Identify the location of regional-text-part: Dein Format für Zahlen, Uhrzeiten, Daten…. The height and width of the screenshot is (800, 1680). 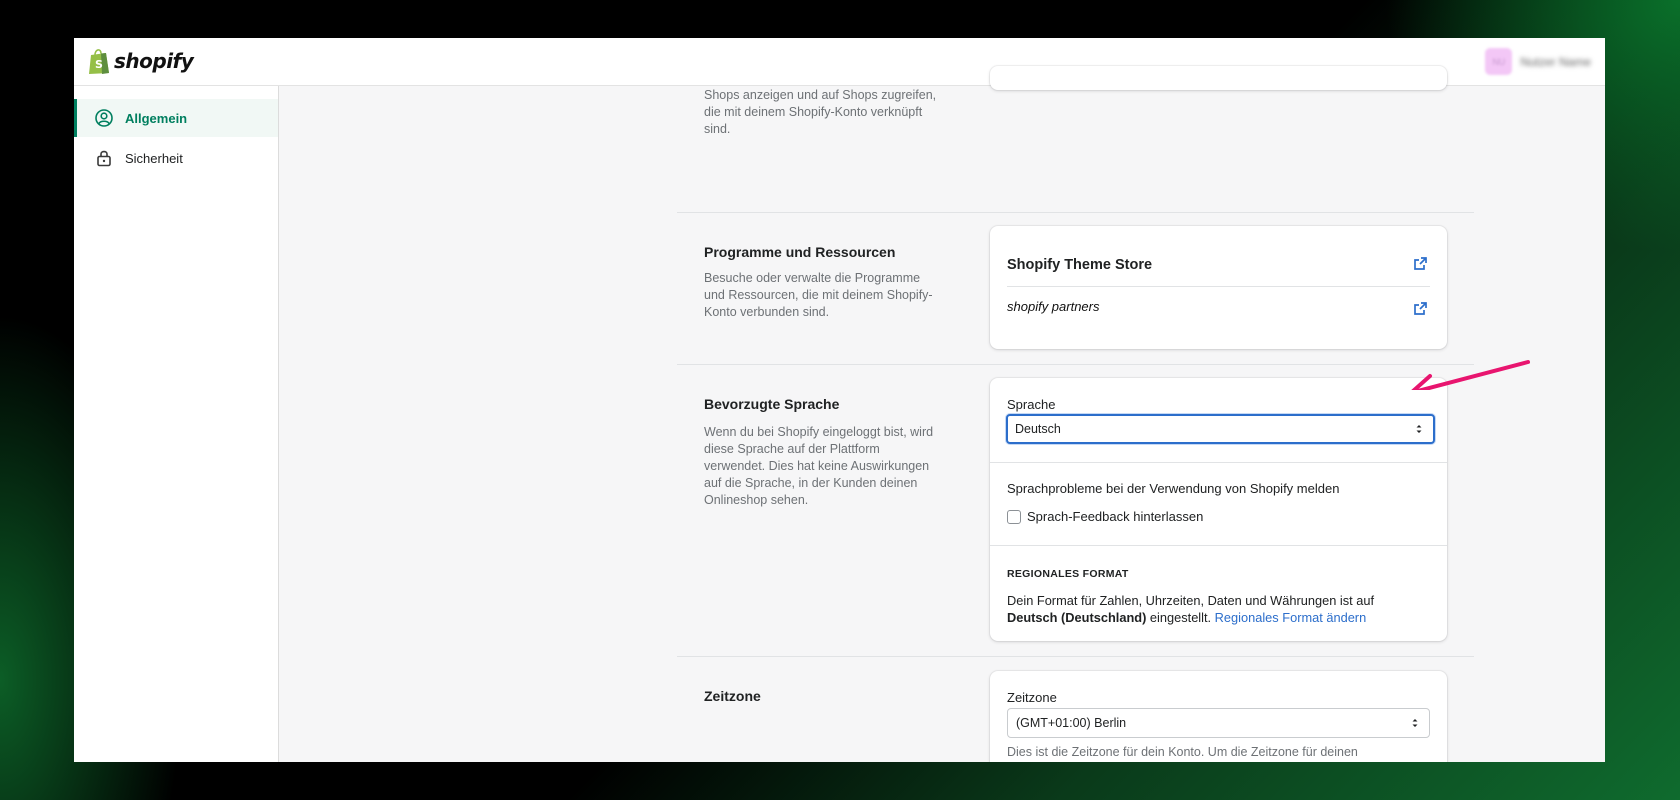
(1191, 600).